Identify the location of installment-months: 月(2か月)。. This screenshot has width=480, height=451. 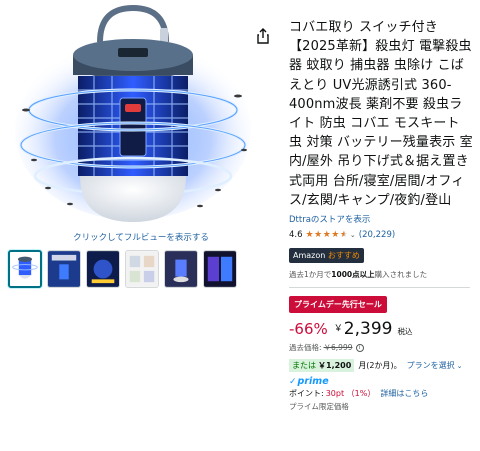
(380, 366).